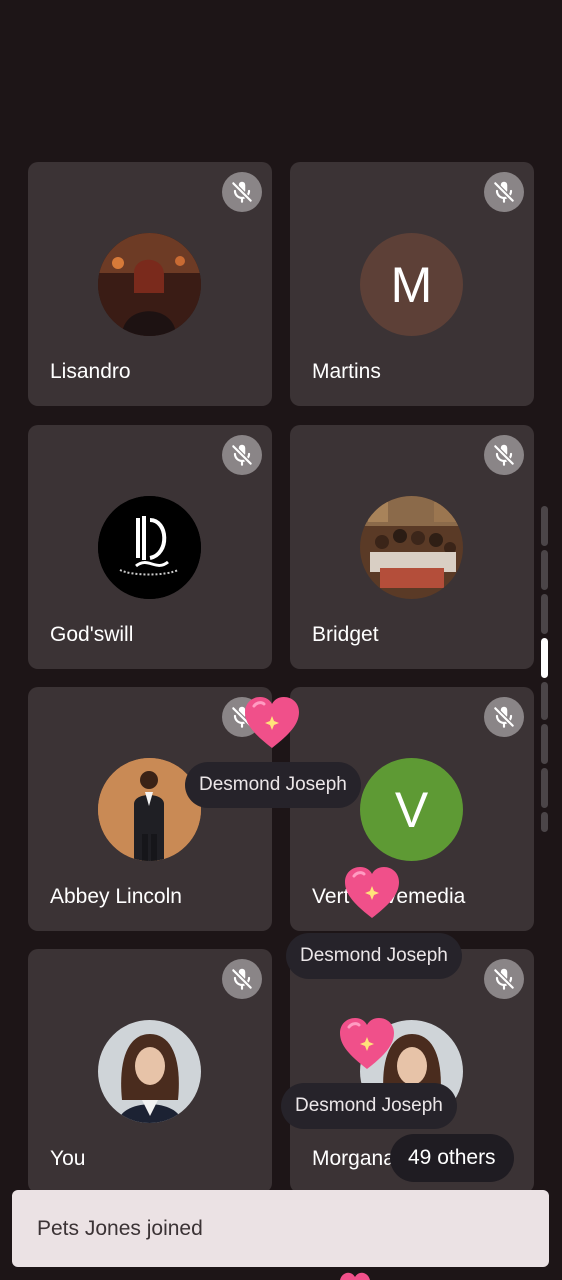 The height and width of the screenshot is (1280, 562). What do you see at coordinates (90, 371) in the screenshot?
I see `participant-name: Lisandro` at bounding box center [90, 371].